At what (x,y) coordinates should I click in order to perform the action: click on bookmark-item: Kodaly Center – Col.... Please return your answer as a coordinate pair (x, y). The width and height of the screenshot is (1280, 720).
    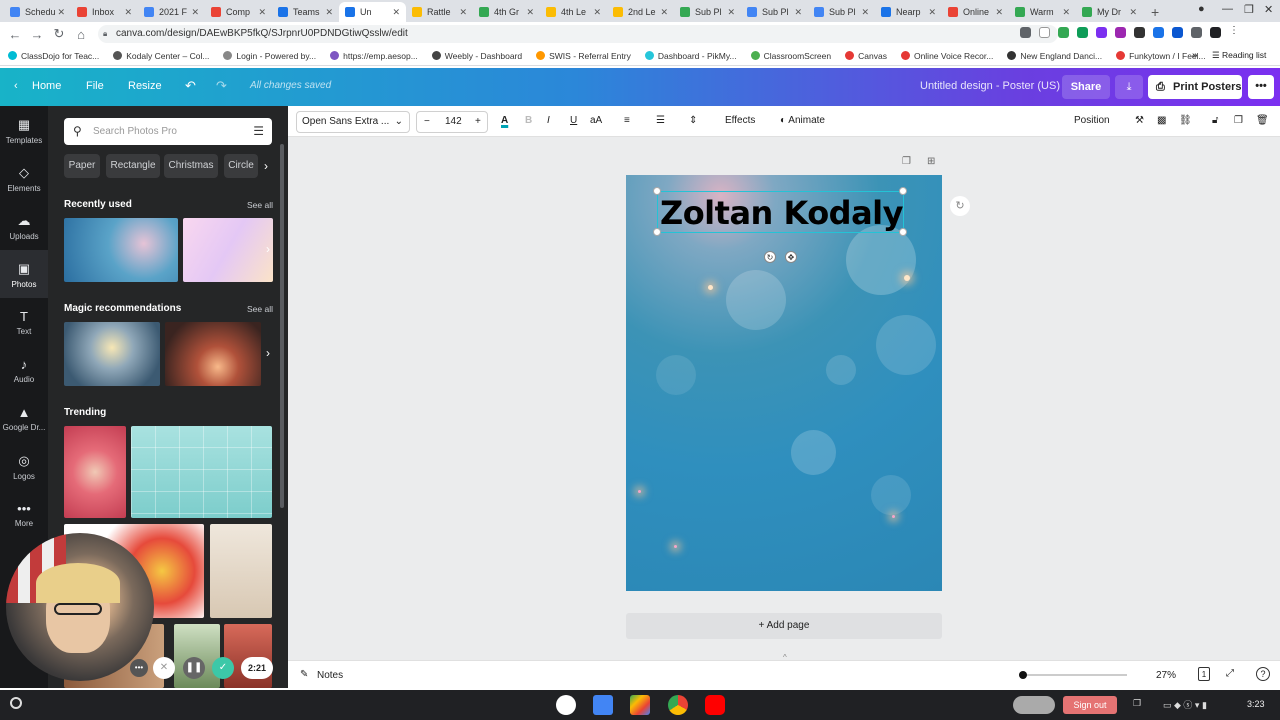
    Looking at the image, I should click on (161, 56).